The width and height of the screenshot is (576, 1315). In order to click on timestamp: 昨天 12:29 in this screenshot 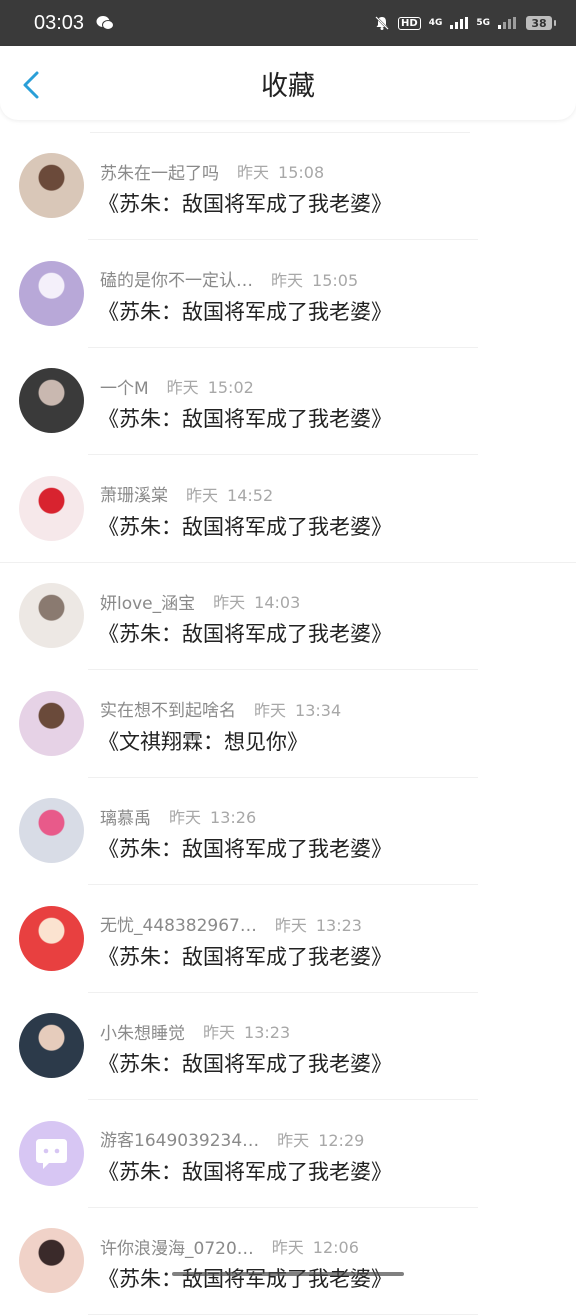, I will do `click(320, 1139)`.